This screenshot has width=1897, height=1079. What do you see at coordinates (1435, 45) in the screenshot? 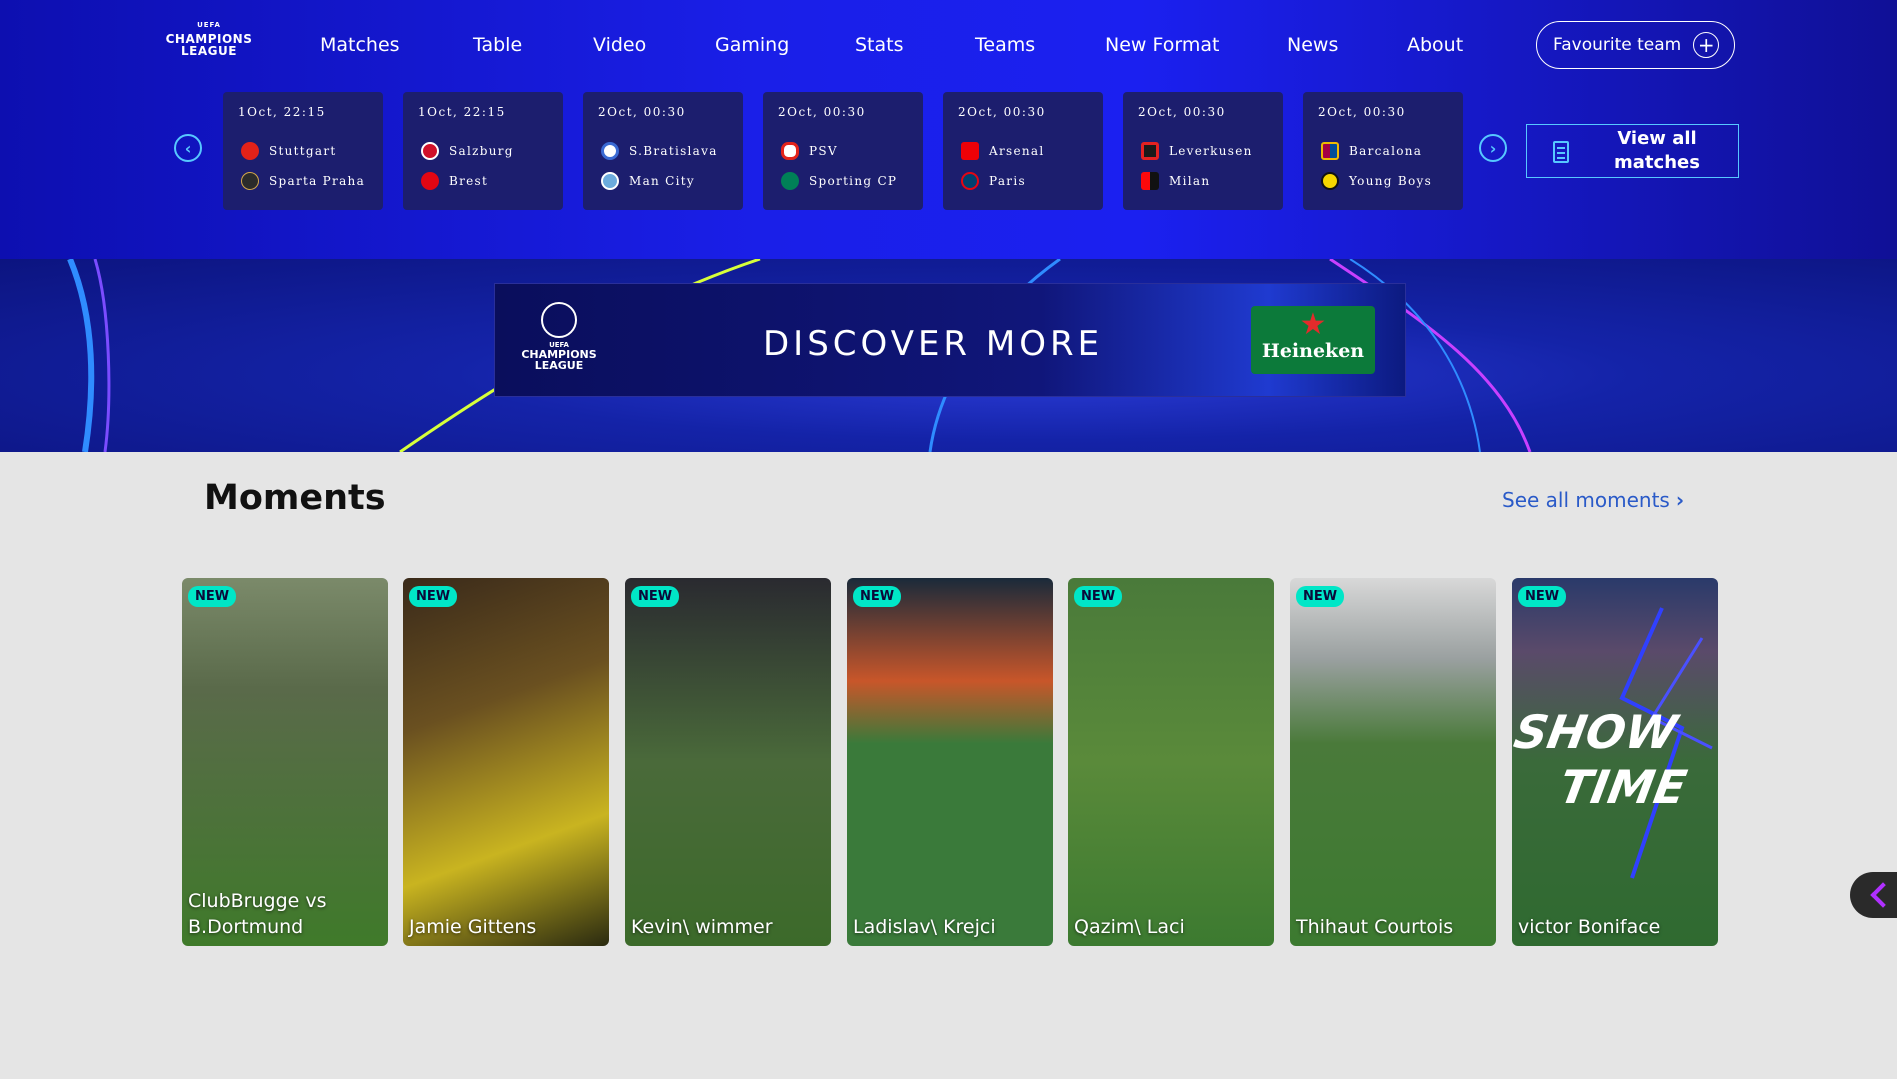
I see `nav-about: About` at bounding box center [1435, 45].